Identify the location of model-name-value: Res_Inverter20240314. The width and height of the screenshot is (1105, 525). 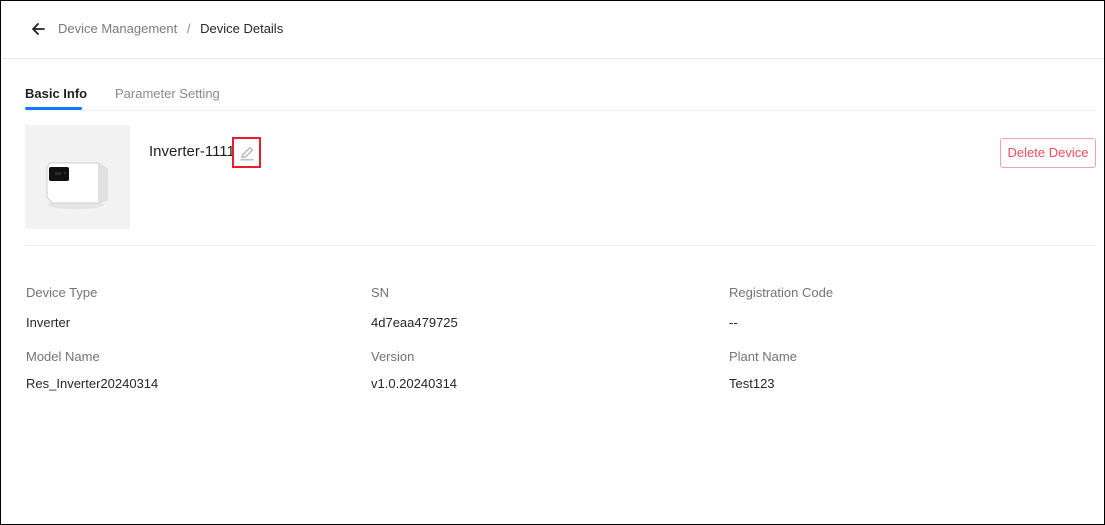
(92, 383).